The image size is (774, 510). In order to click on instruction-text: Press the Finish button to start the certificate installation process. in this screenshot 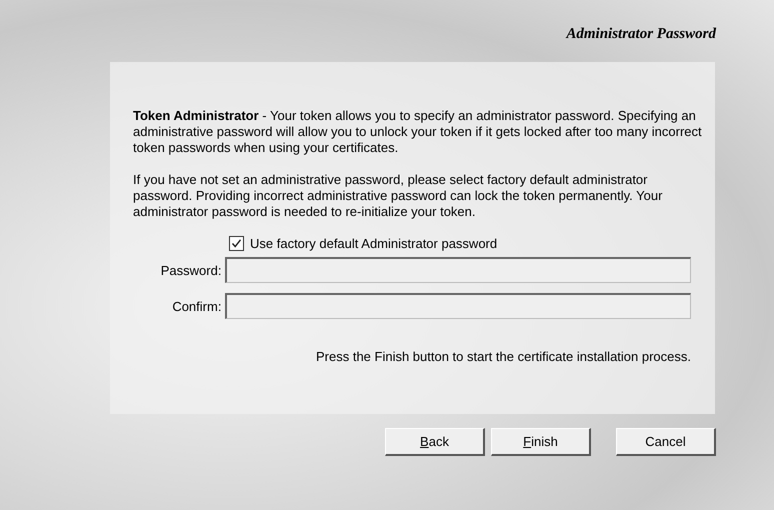, I will do `click(503, 356)`.